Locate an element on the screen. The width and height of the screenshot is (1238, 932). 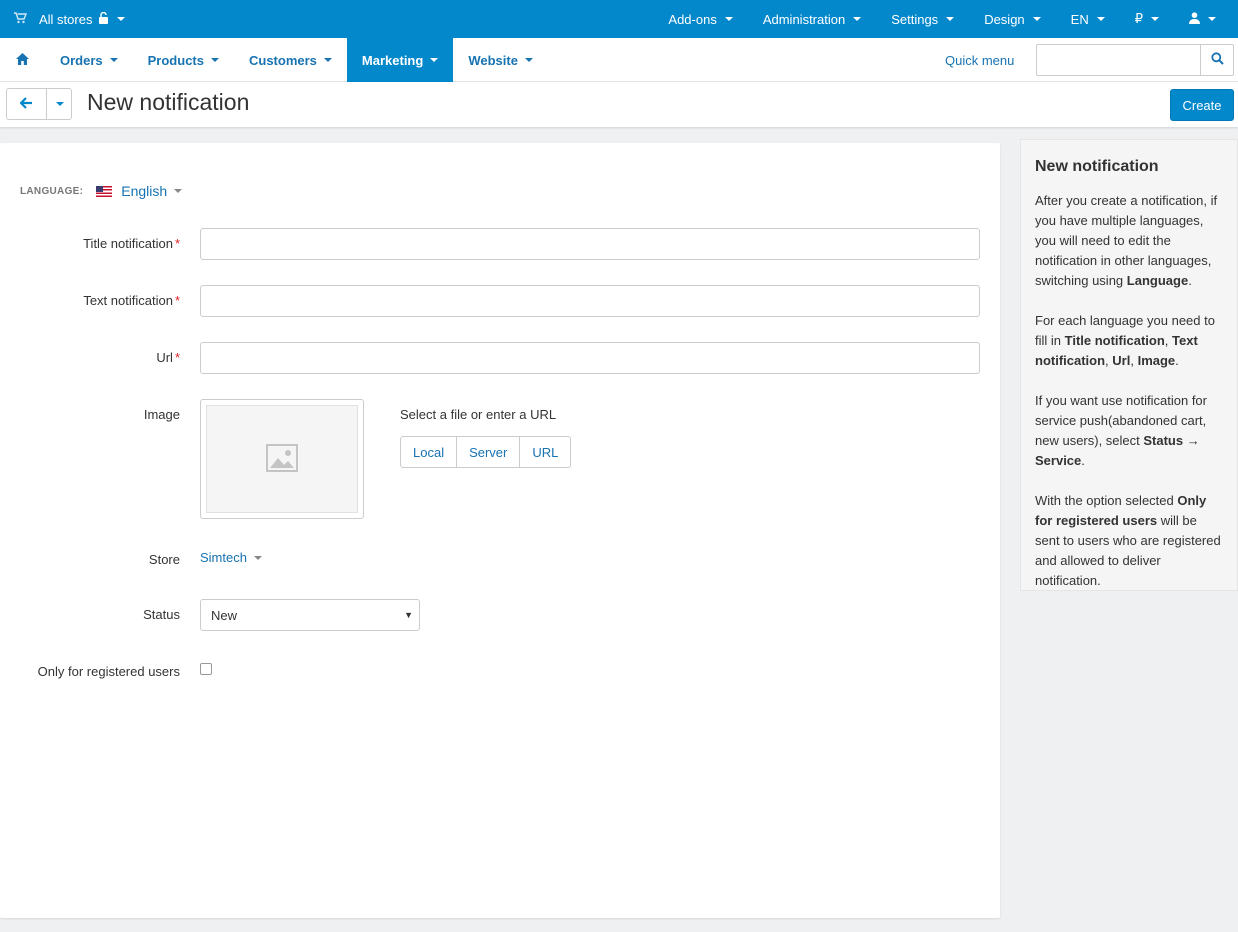
home-button is located at coordinates (22, 60).